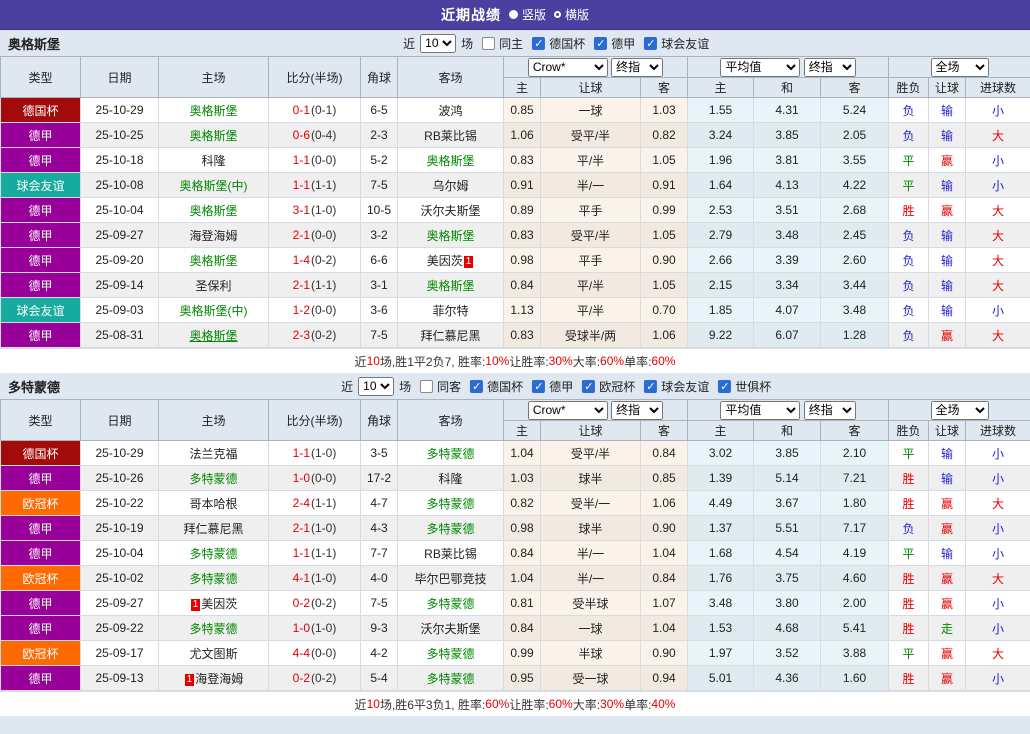 The height and width of the screenshot is (734, 1030). Describe the element at coordinates (450, 479) in the screenshot. I see `away-team-link: 科隆` at that location.